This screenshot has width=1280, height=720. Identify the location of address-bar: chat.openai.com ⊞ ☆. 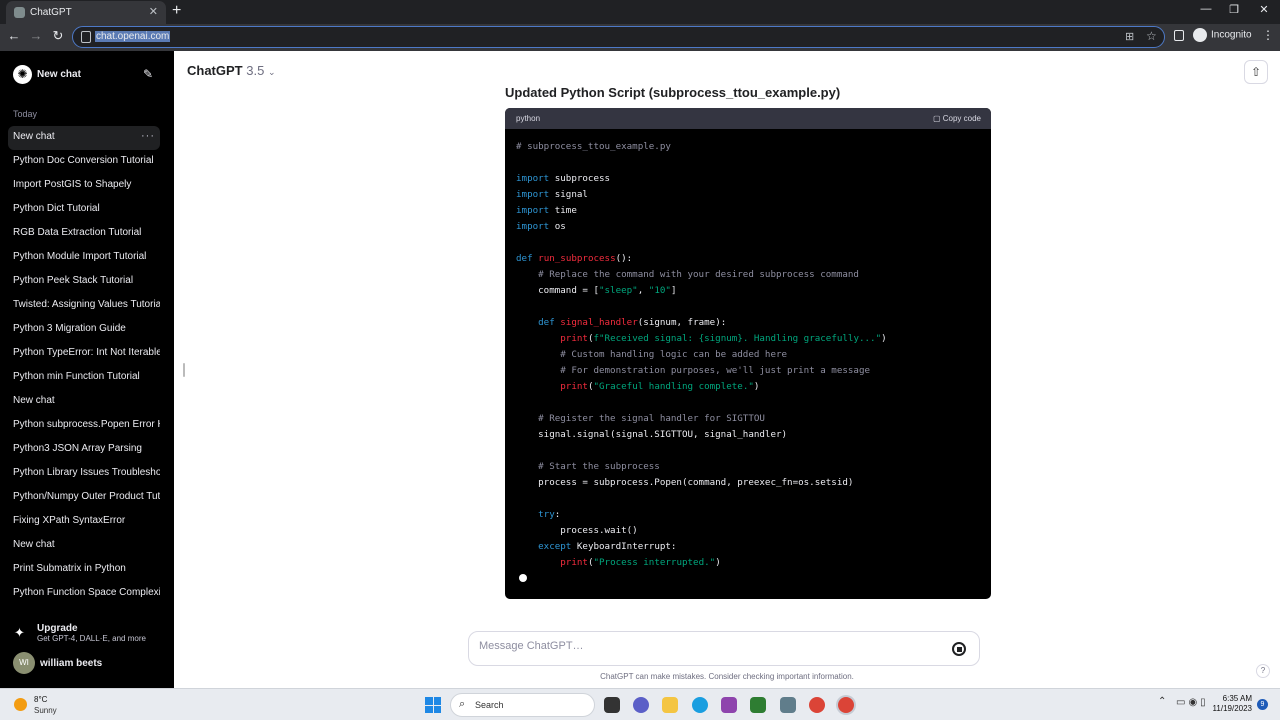
(618, 37).